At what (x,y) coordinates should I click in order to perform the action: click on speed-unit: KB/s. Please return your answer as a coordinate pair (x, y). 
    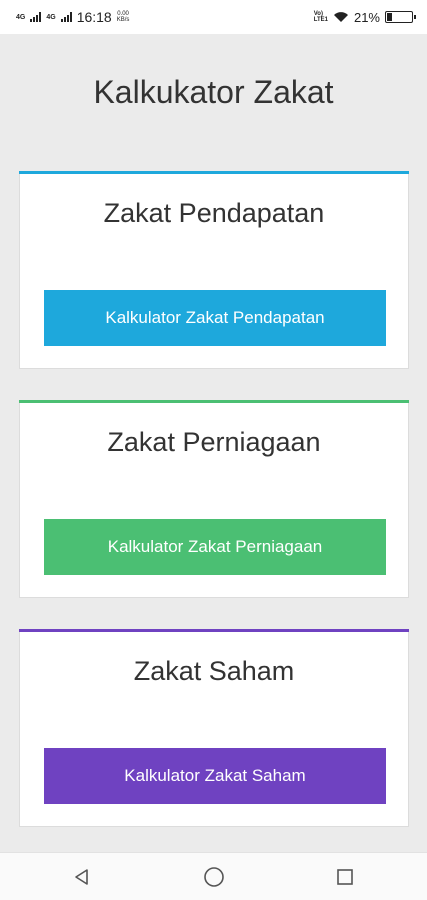
    Looking at the image, I should click on (123, 20).